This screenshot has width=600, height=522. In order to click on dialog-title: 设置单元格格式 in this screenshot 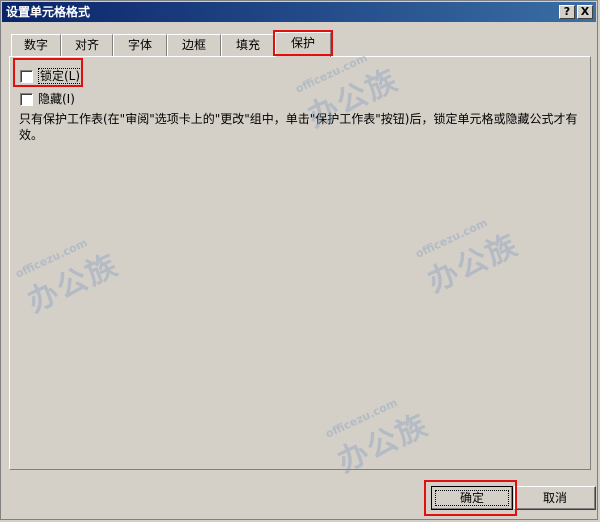, I will do `click(48, 12)`.